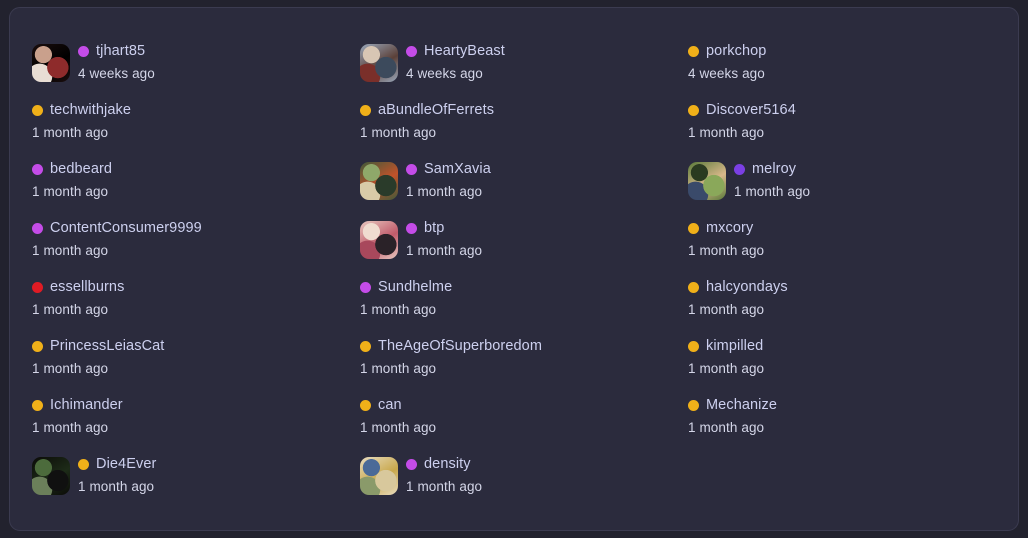 This screenshot has height=538, width=1028. I want to click on user-entry: techwithjake 1 month ago, so click(81, 124).